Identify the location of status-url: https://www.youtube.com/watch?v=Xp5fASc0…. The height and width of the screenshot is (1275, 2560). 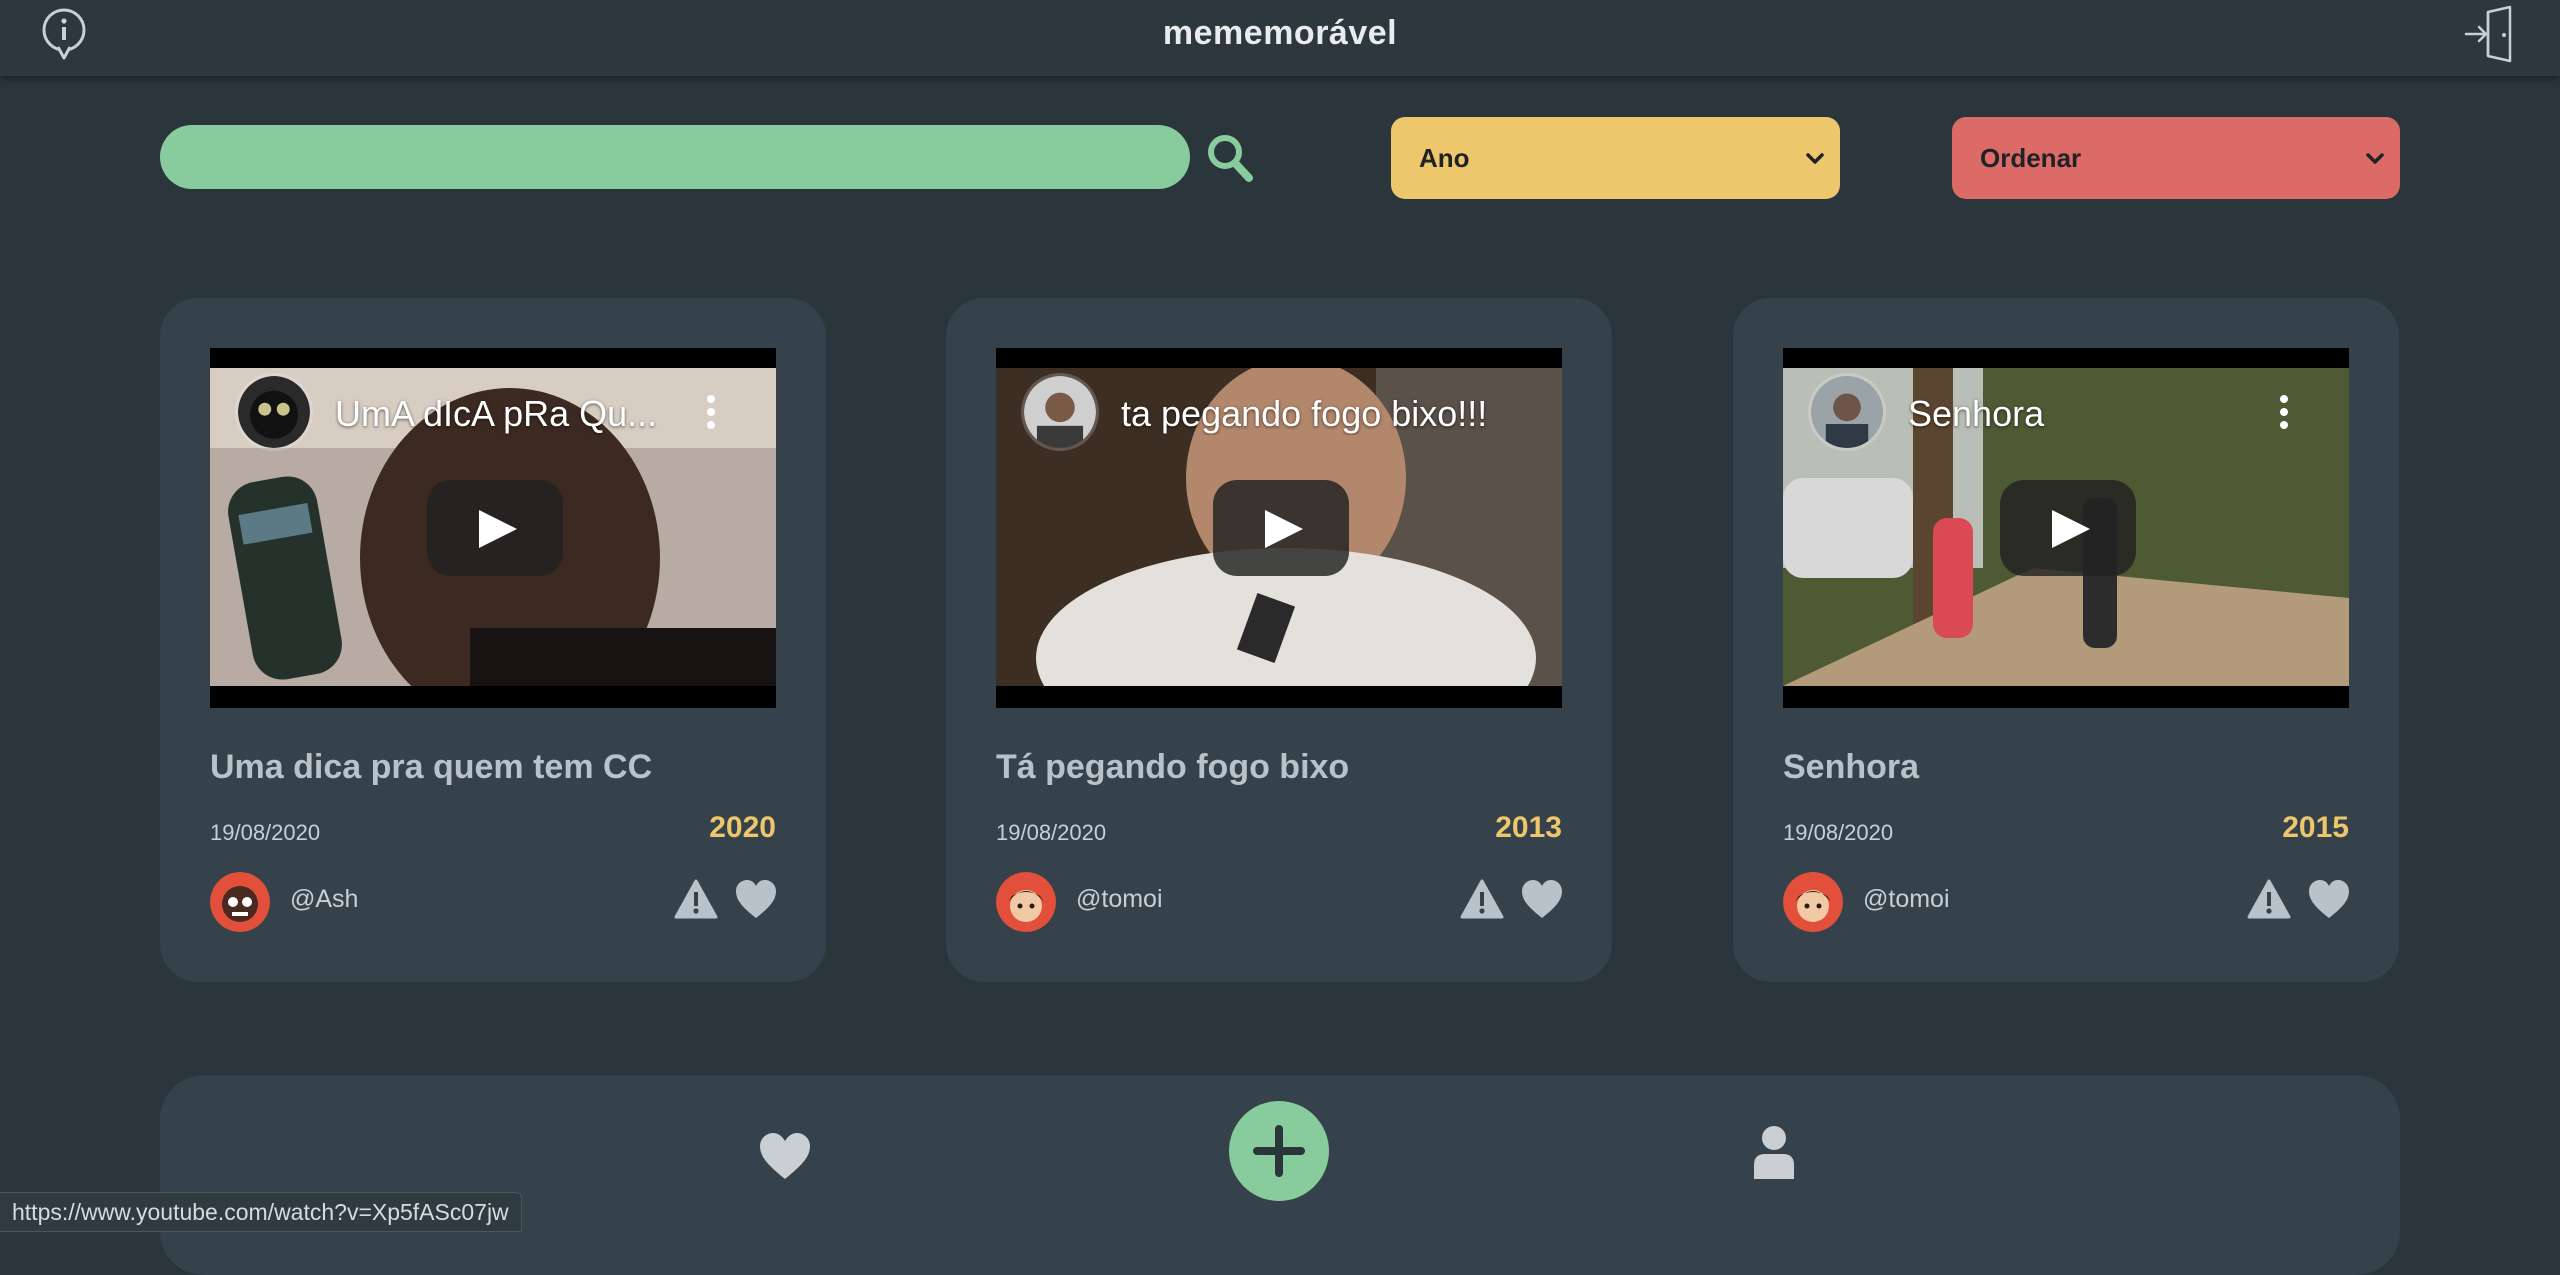
(261, 1212).